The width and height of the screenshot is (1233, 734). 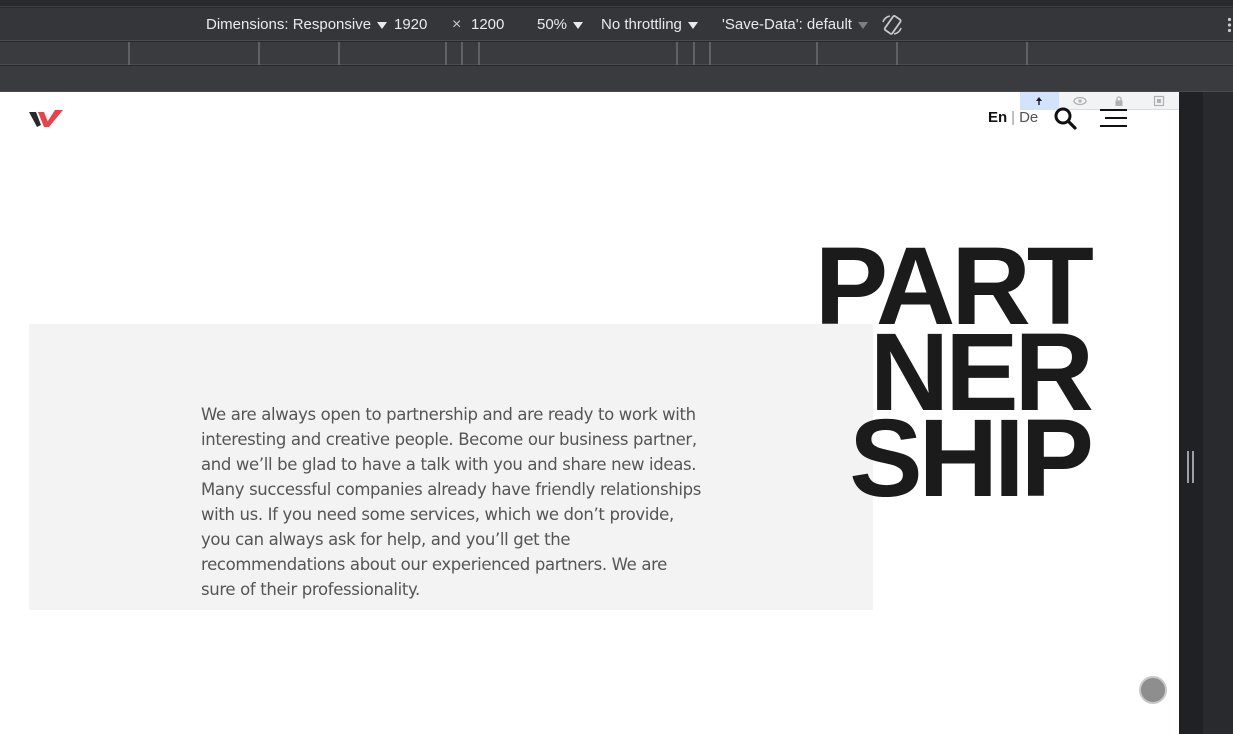 I want to click on viewport-right-gutter, so click(x=1191, y=413).